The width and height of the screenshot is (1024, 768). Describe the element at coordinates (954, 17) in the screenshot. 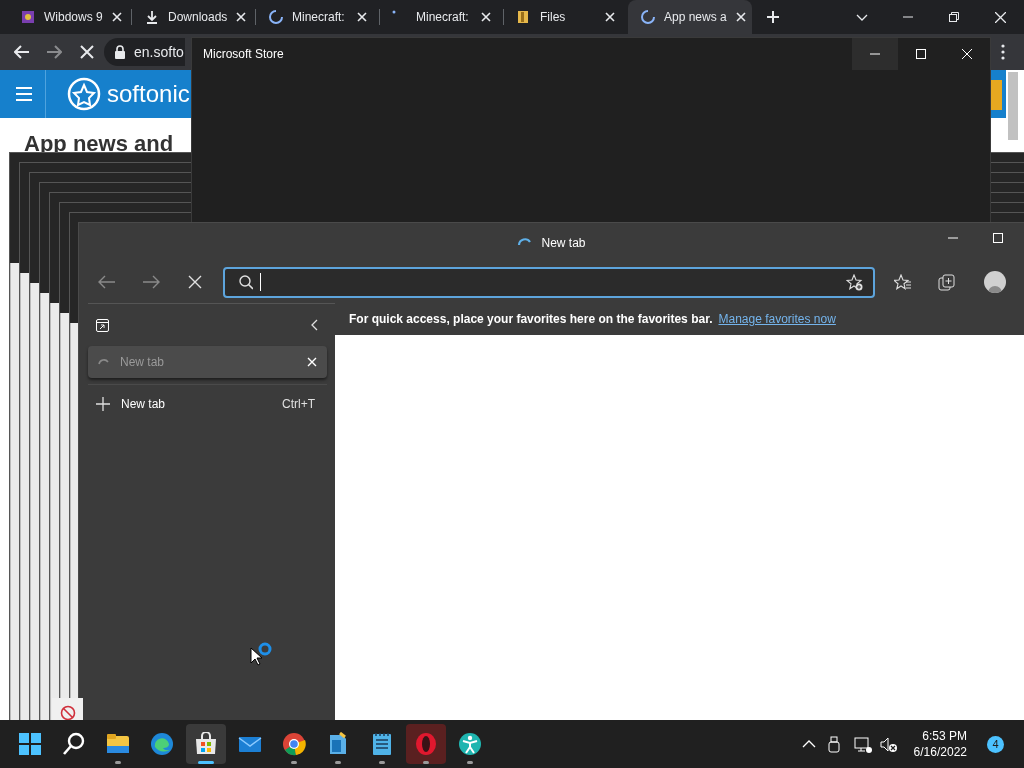

I see `restore-icon` at that location.